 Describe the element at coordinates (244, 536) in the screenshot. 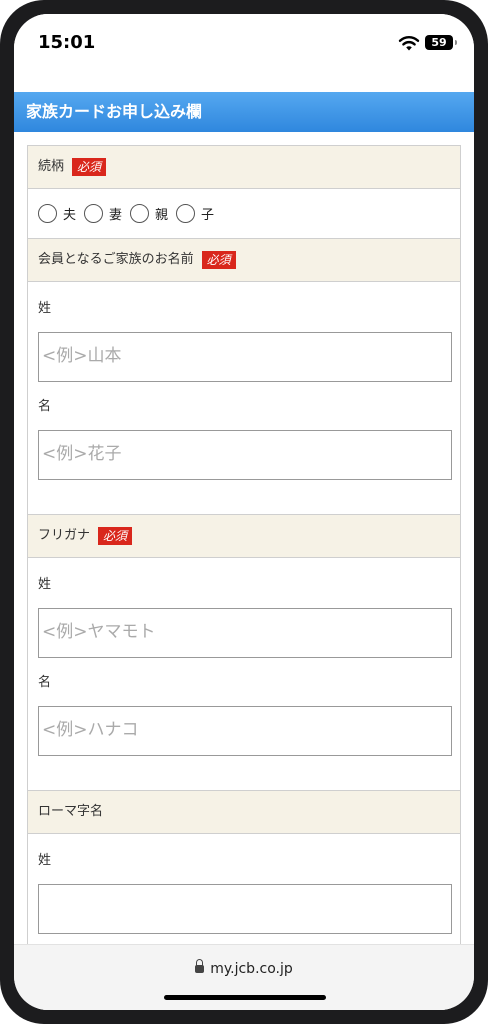

I see `furigana-header: フリガナ 必須` at that location.